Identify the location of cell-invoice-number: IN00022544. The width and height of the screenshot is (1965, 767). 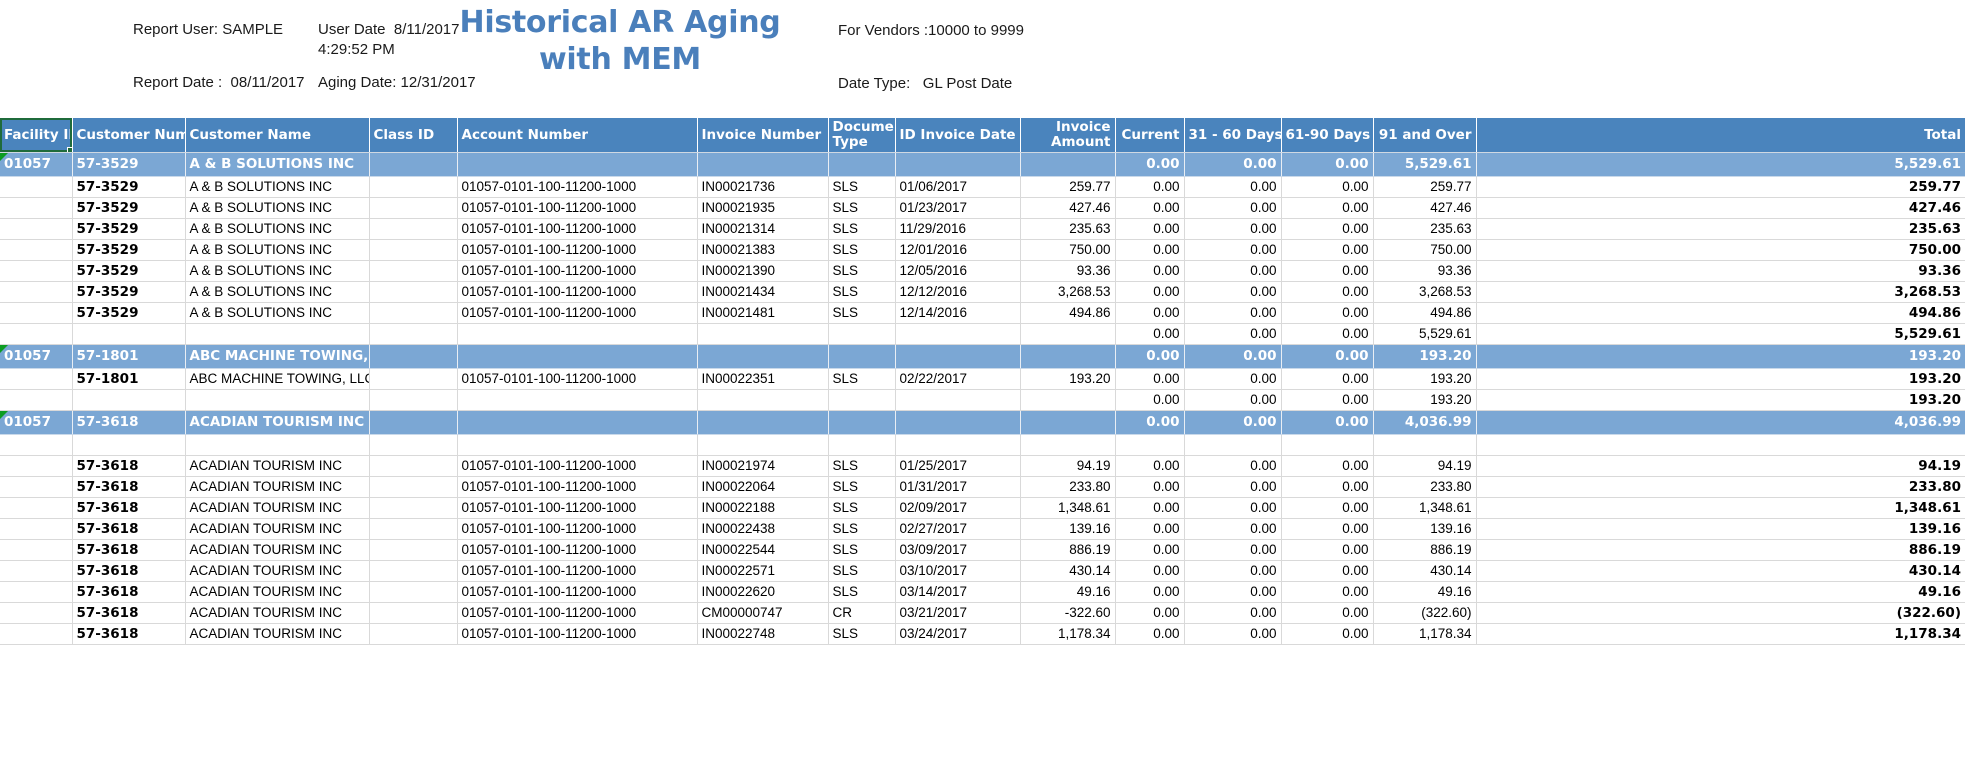
(763, 550).